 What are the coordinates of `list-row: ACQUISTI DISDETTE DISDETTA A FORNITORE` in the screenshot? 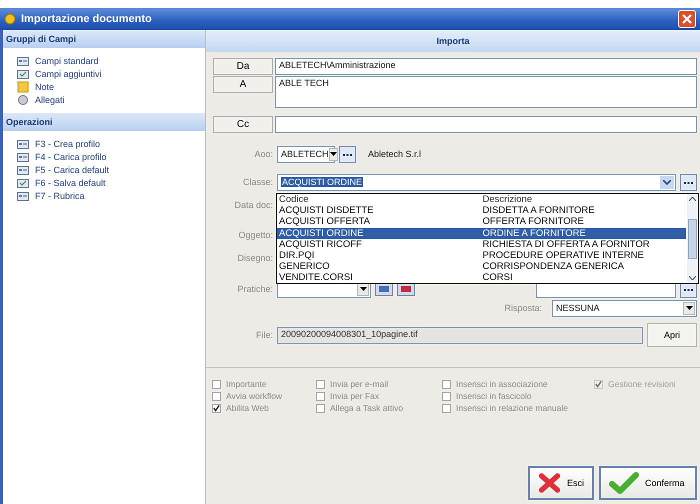 It's located at (481, 210).